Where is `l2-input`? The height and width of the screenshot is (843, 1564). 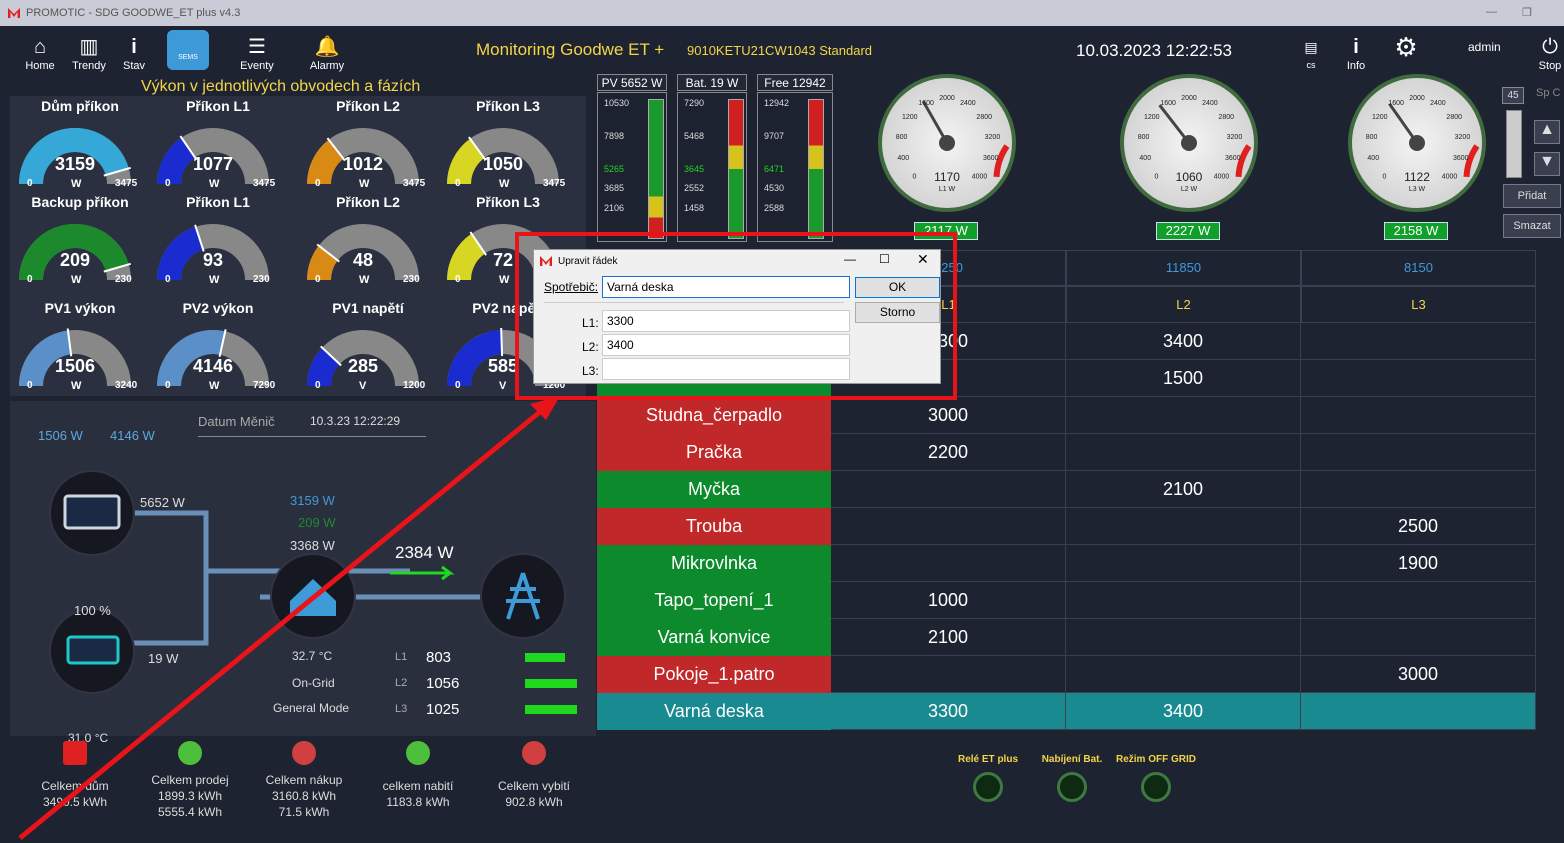 l2-input is located at coordinates (726, 345).